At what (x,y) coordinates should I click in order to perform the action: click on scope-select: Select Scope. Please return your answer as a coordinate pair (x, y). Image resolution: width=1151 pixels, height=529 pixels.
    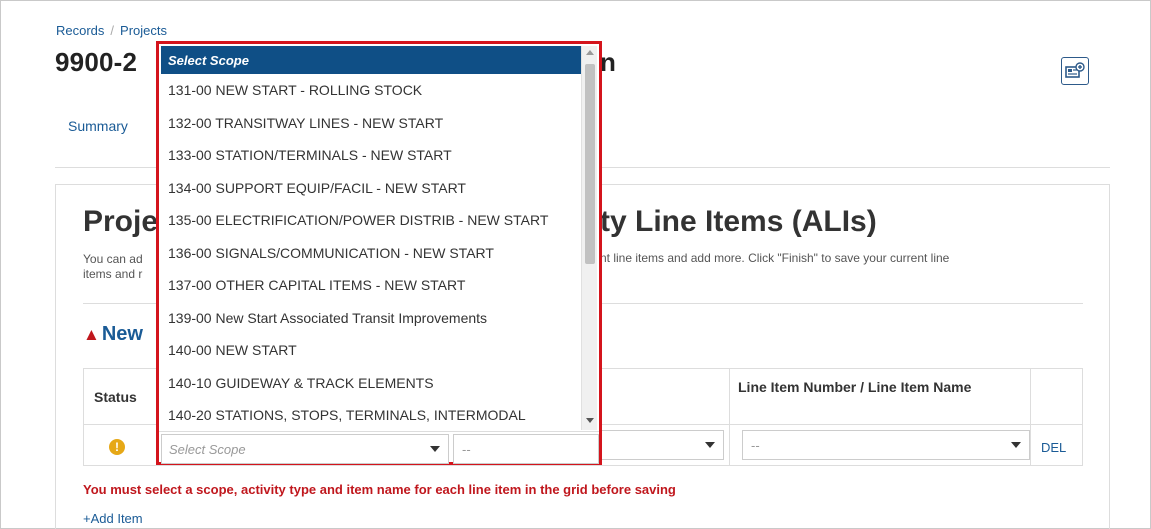
    Looking at the image, I should click on (305, 449).